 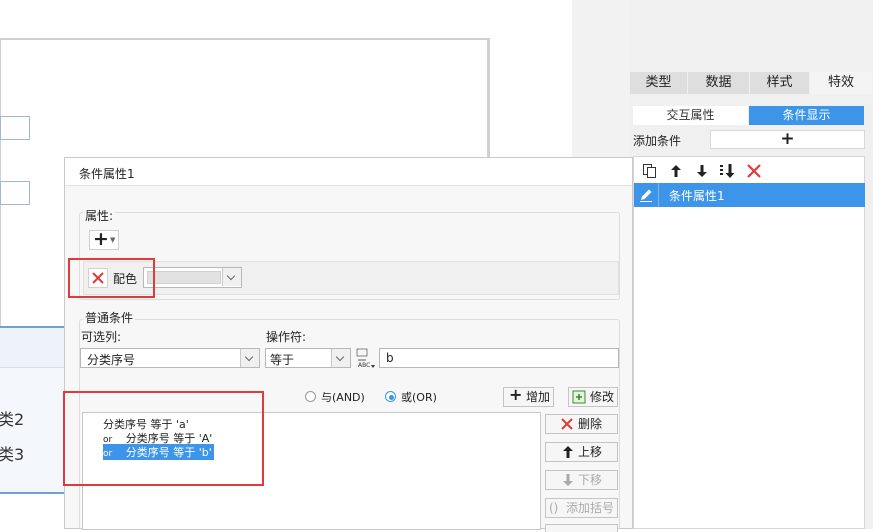 I want to click on arrow-up-icon, so click(x=568, y=454).